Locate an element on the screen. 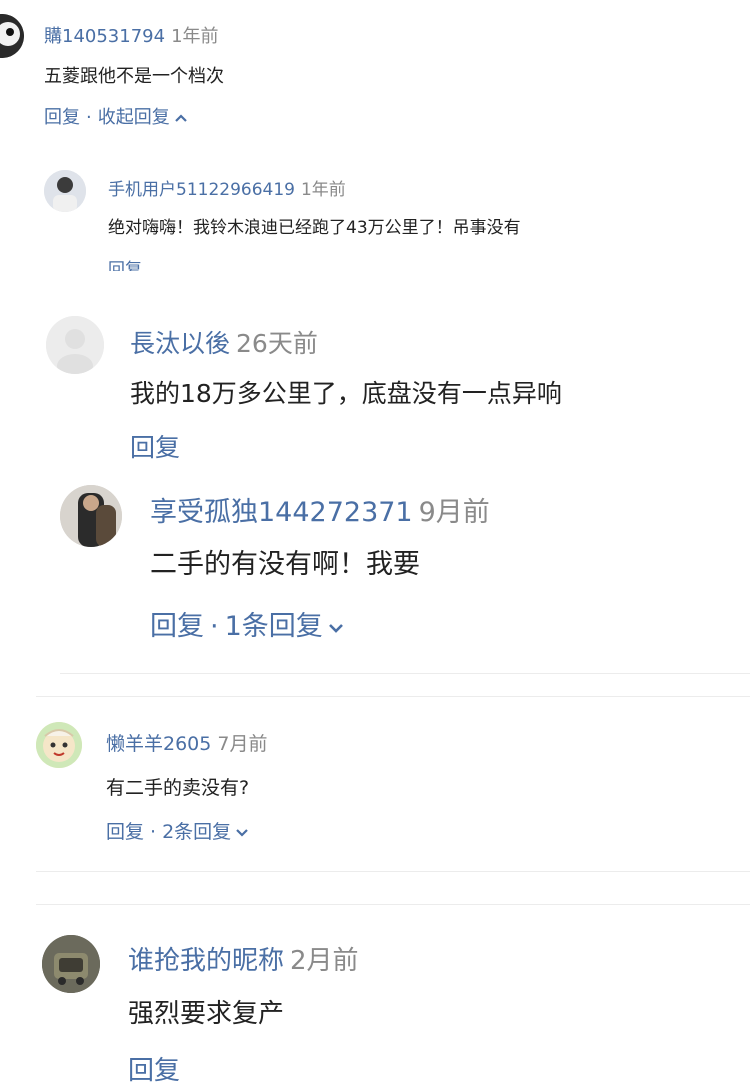  username: 購140531794 is located at coordinates (104, 36).